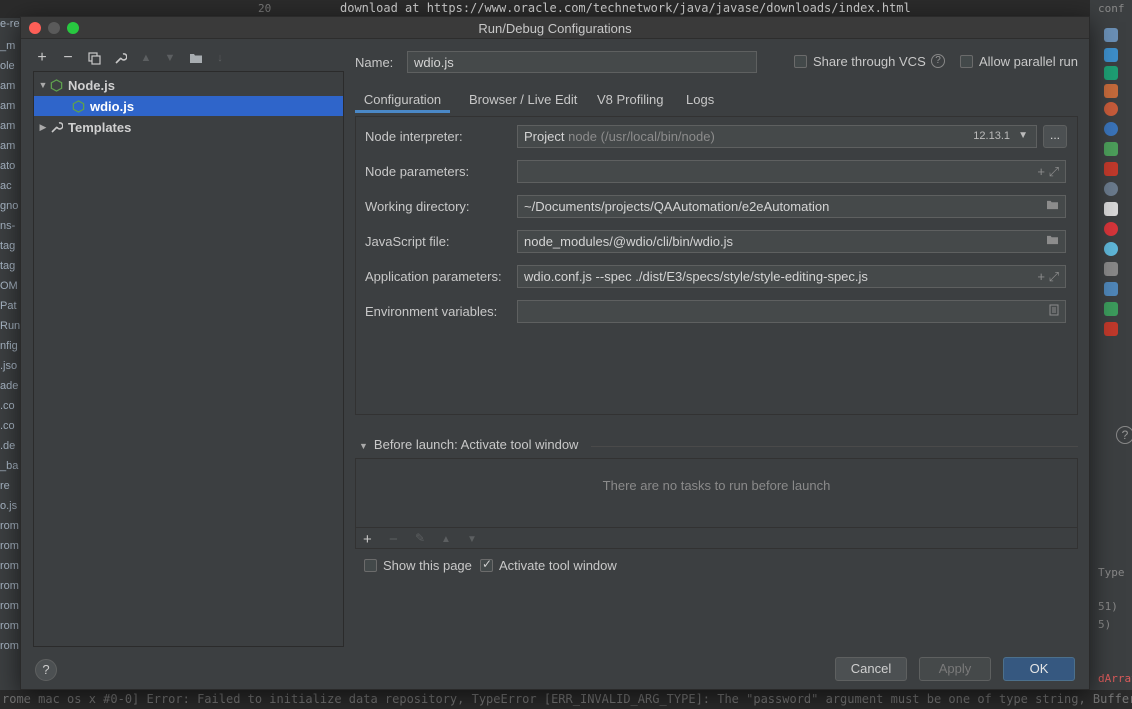 This screenshot has width=1132, height=709. What do you see at coordinates (363, 446) in the screenshot?
I see `collapse-arrow-icon: ▼` at bounding box center [363, 446].